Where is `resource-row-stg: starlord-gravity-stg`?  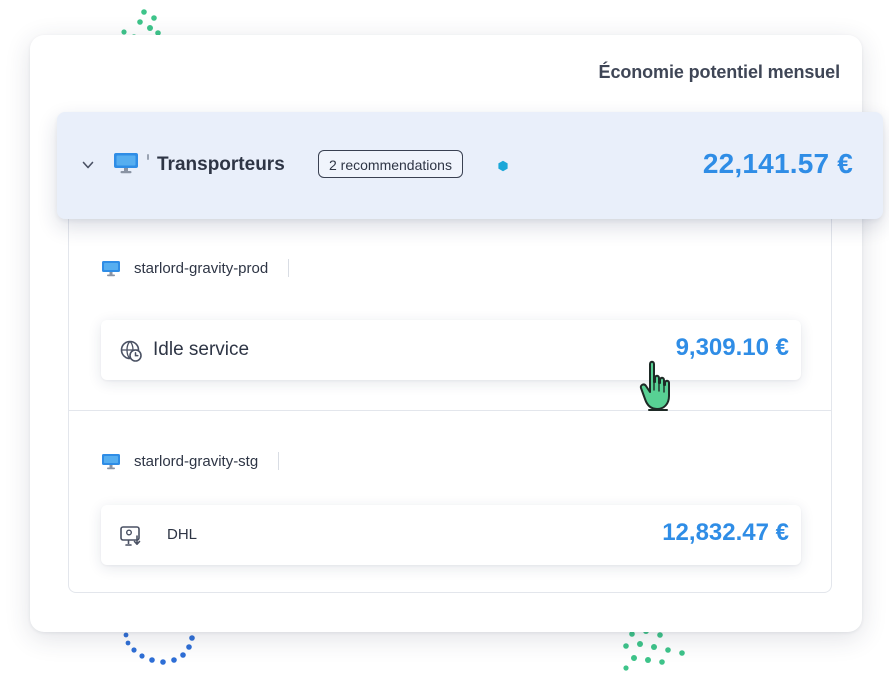
resource-row-stg: starlord-gravity-stg is located at coordinates (190, 461).